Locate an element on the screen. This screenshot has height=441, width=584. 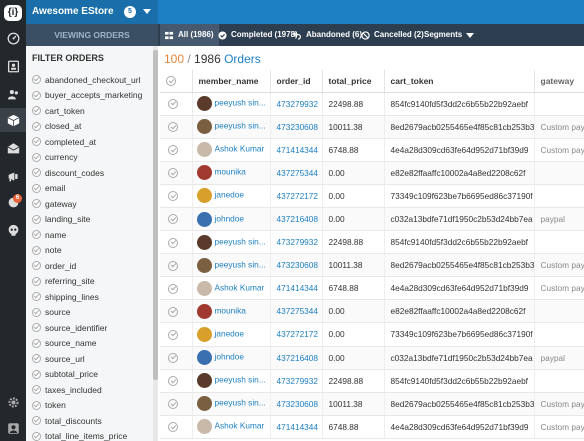
select-all-header is located at coordinates (176, 81).